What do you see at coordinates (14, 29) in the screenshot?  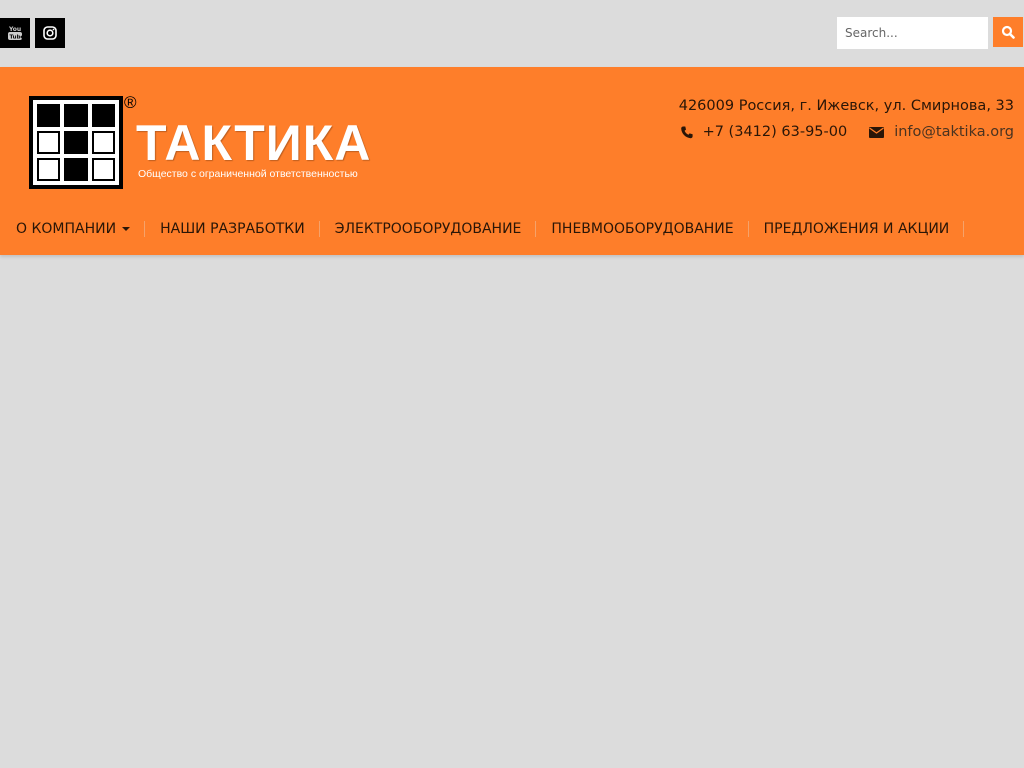 I see `svg-text: You` at bounding box center [14, 29].